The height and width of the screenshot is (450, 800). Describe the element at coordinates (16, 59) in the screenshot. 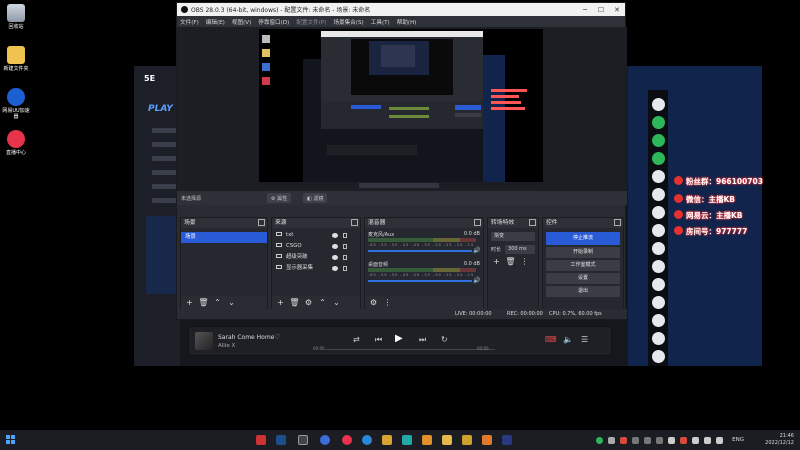

I see `desktop-icon-new-folder: 新建文件夹` at that location.